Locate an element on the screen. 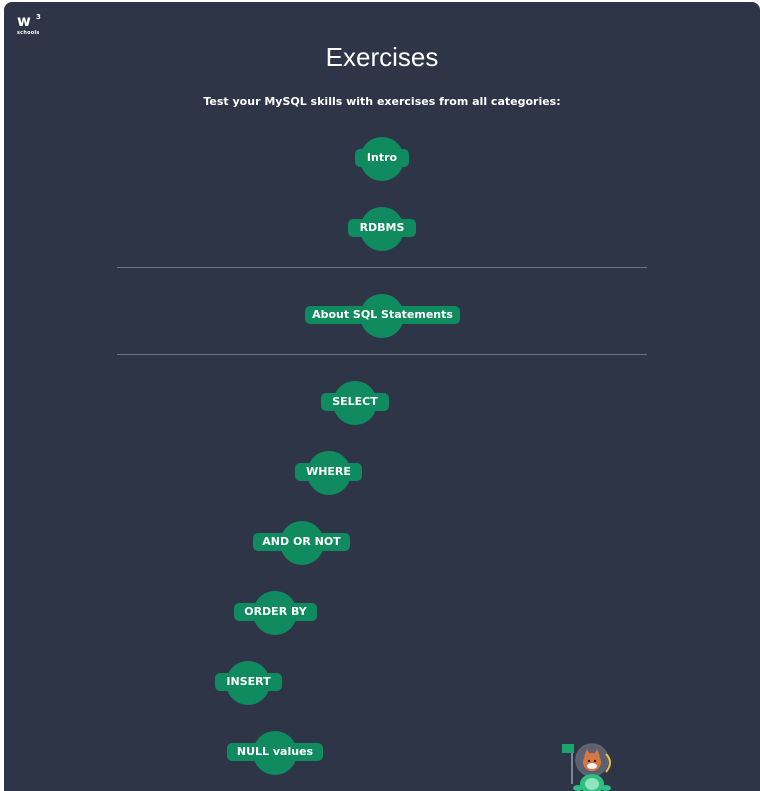  node-label: SELECT is located at coordinates (355, 402).